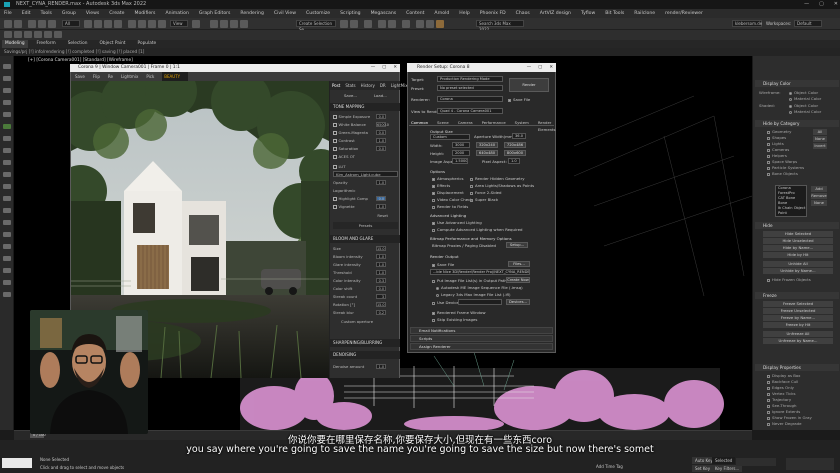 Image resolution: width=840 pixels, height=473 pixels. I want to click on hide-header: Hide, so click(797, 225).